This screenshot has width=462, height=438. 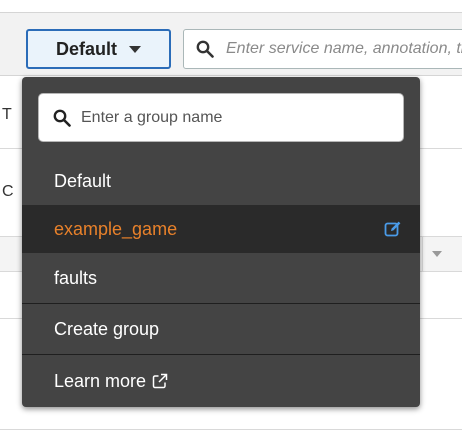 I want to click on group-select-label: Default, so click(x=86, y=48).